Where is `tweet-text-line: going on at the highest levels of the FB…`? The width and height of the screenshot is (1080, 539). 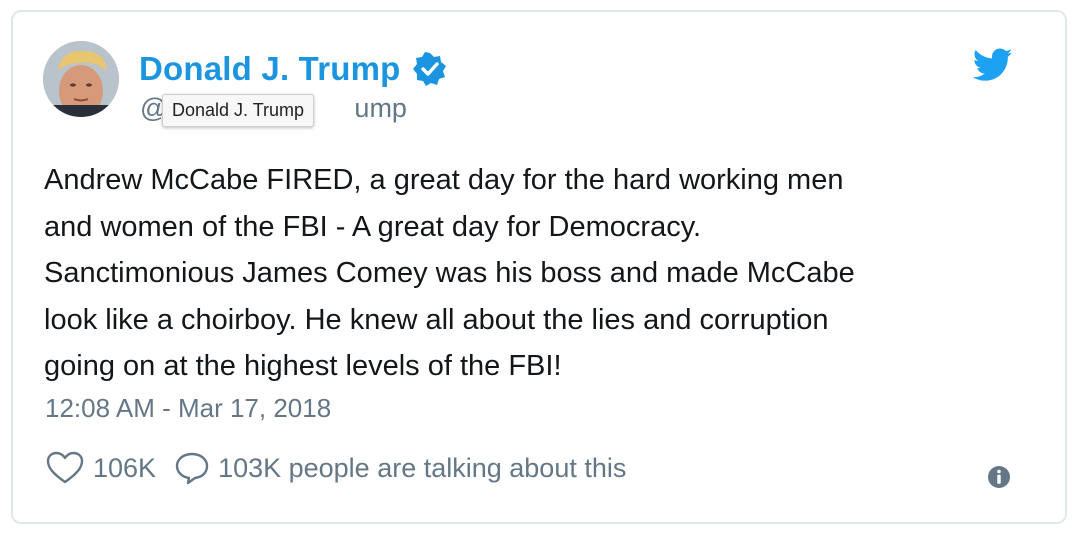
tweet-text-line: going on at the highest levels of the FB… is located at coordinates (303, 366).